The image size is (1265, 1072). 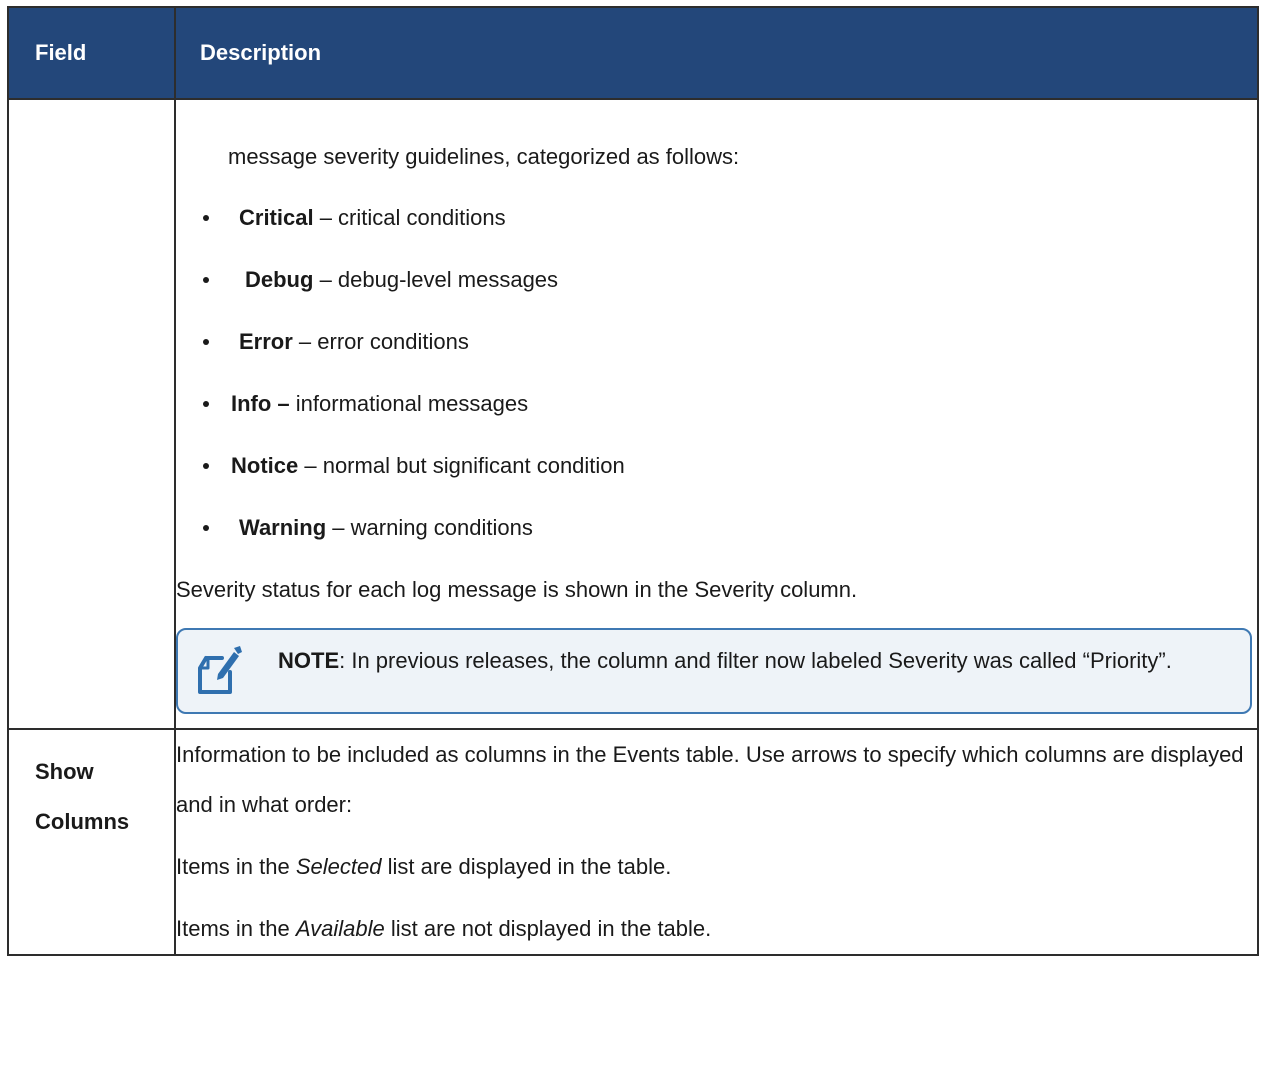 I want to click on text-span: list are not displayed in the table., so click(x=548, y=928).